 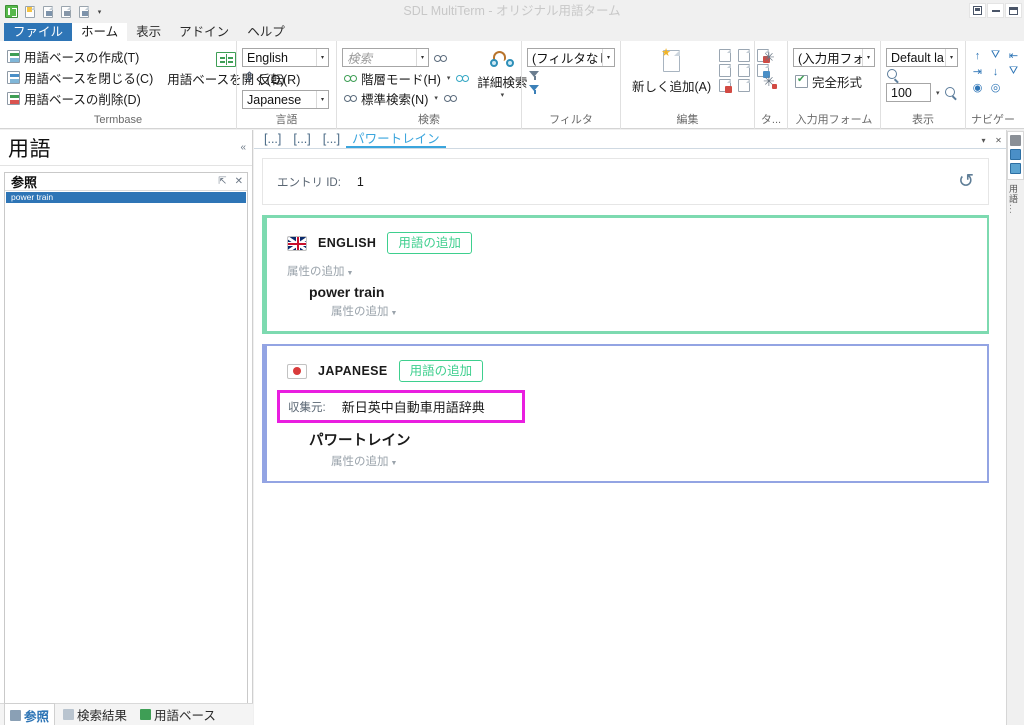 I want to click on full-form-button: 完全形式, so click(x=834, y=81).